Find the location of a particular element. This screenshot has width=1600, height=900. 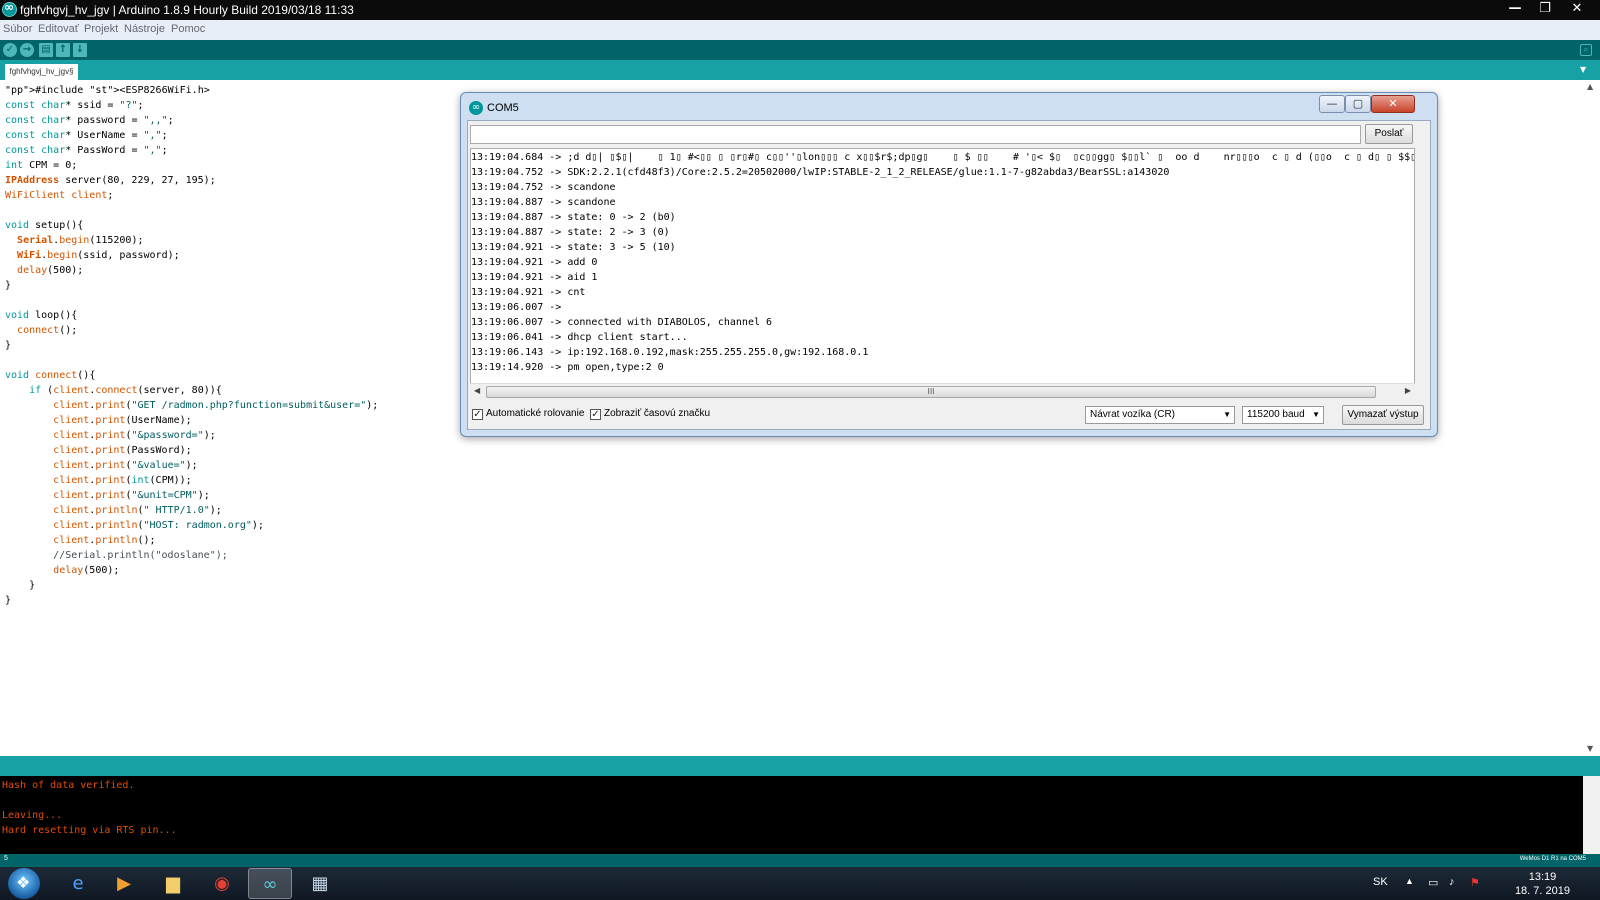

serial-output-line: 13:19:04.921 -> aid 1 is located at coordinates (534, 277).